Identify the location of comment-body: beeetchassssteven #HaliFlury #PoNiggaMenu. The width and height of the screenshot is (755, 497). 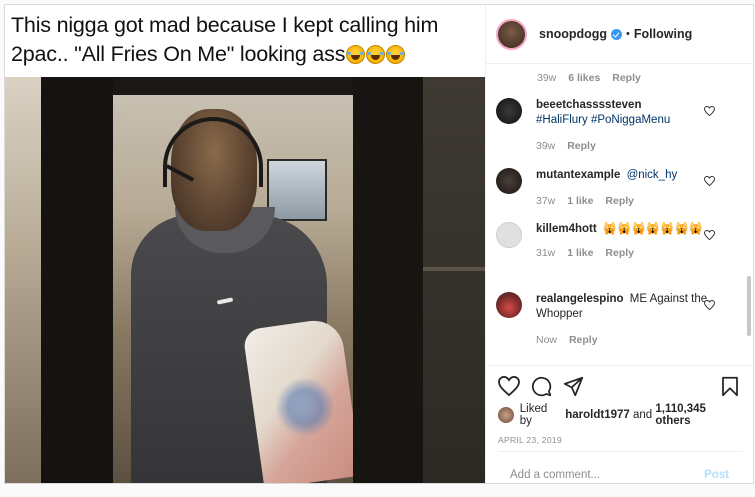
(624, 113).